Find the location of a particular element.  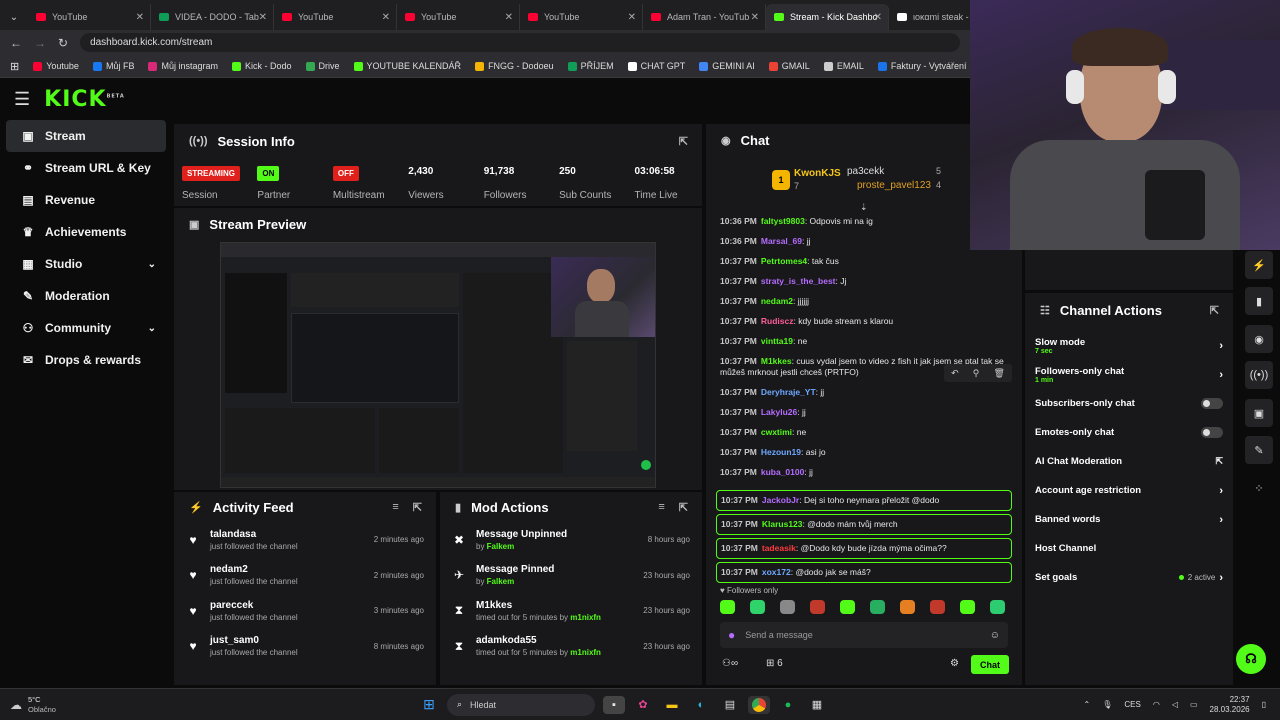

chat-message: 10:37 PM Petrtomes4: tak čus is located at coordinates (864, 262).